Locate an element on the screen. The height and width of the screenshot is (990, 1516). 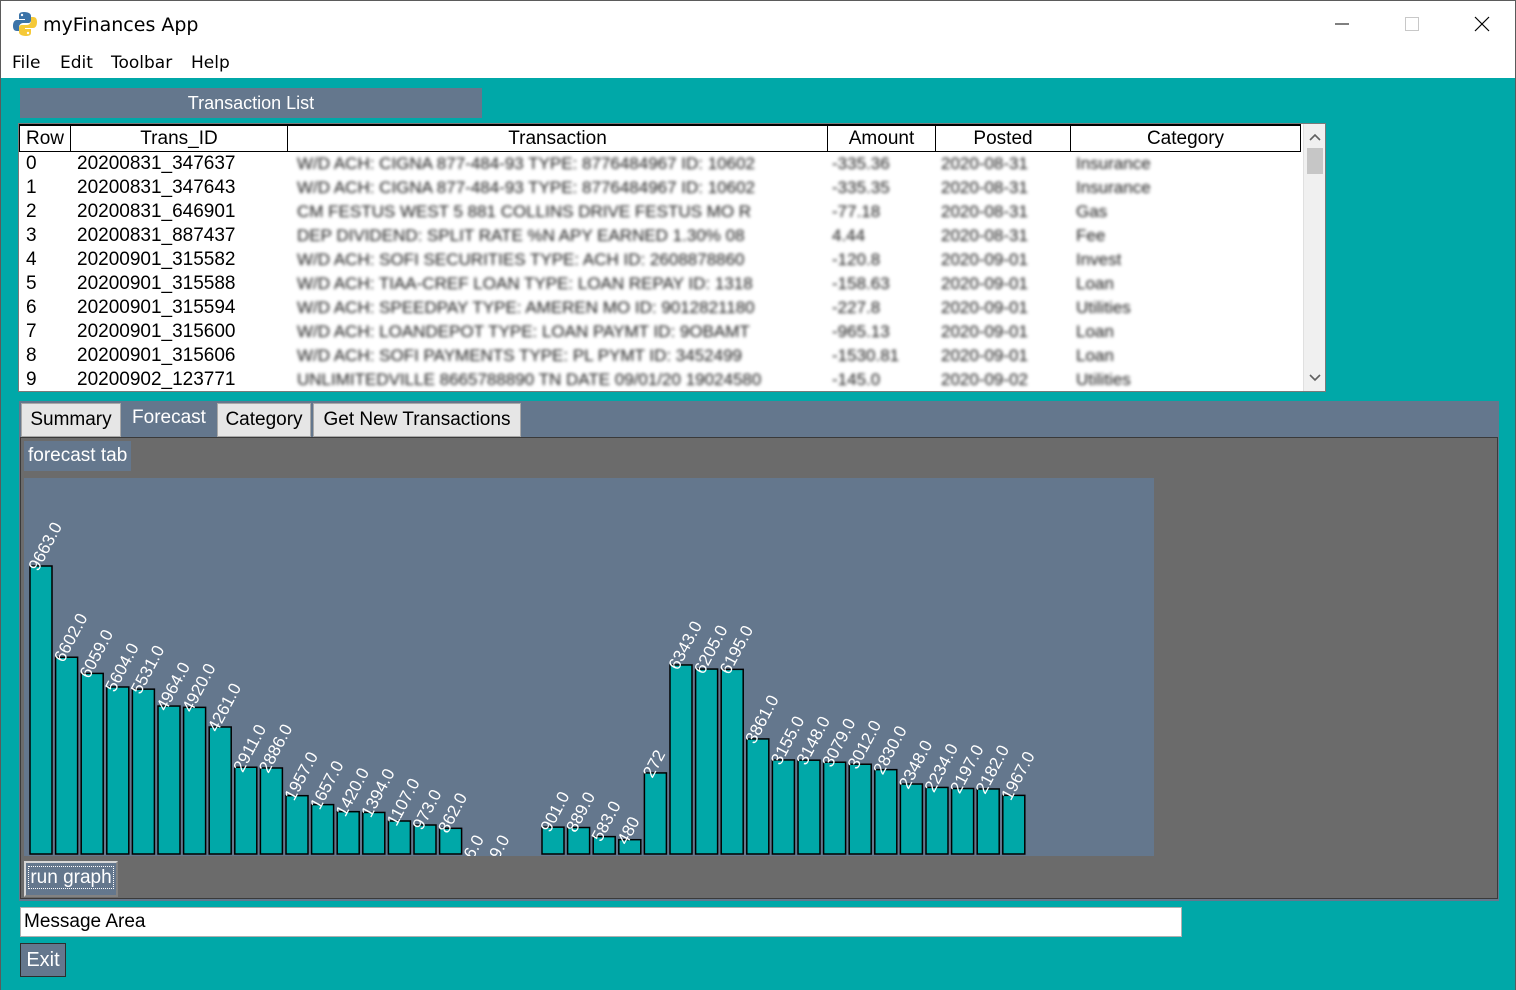
cell-row: 1 is located at coordinates (31, 187).